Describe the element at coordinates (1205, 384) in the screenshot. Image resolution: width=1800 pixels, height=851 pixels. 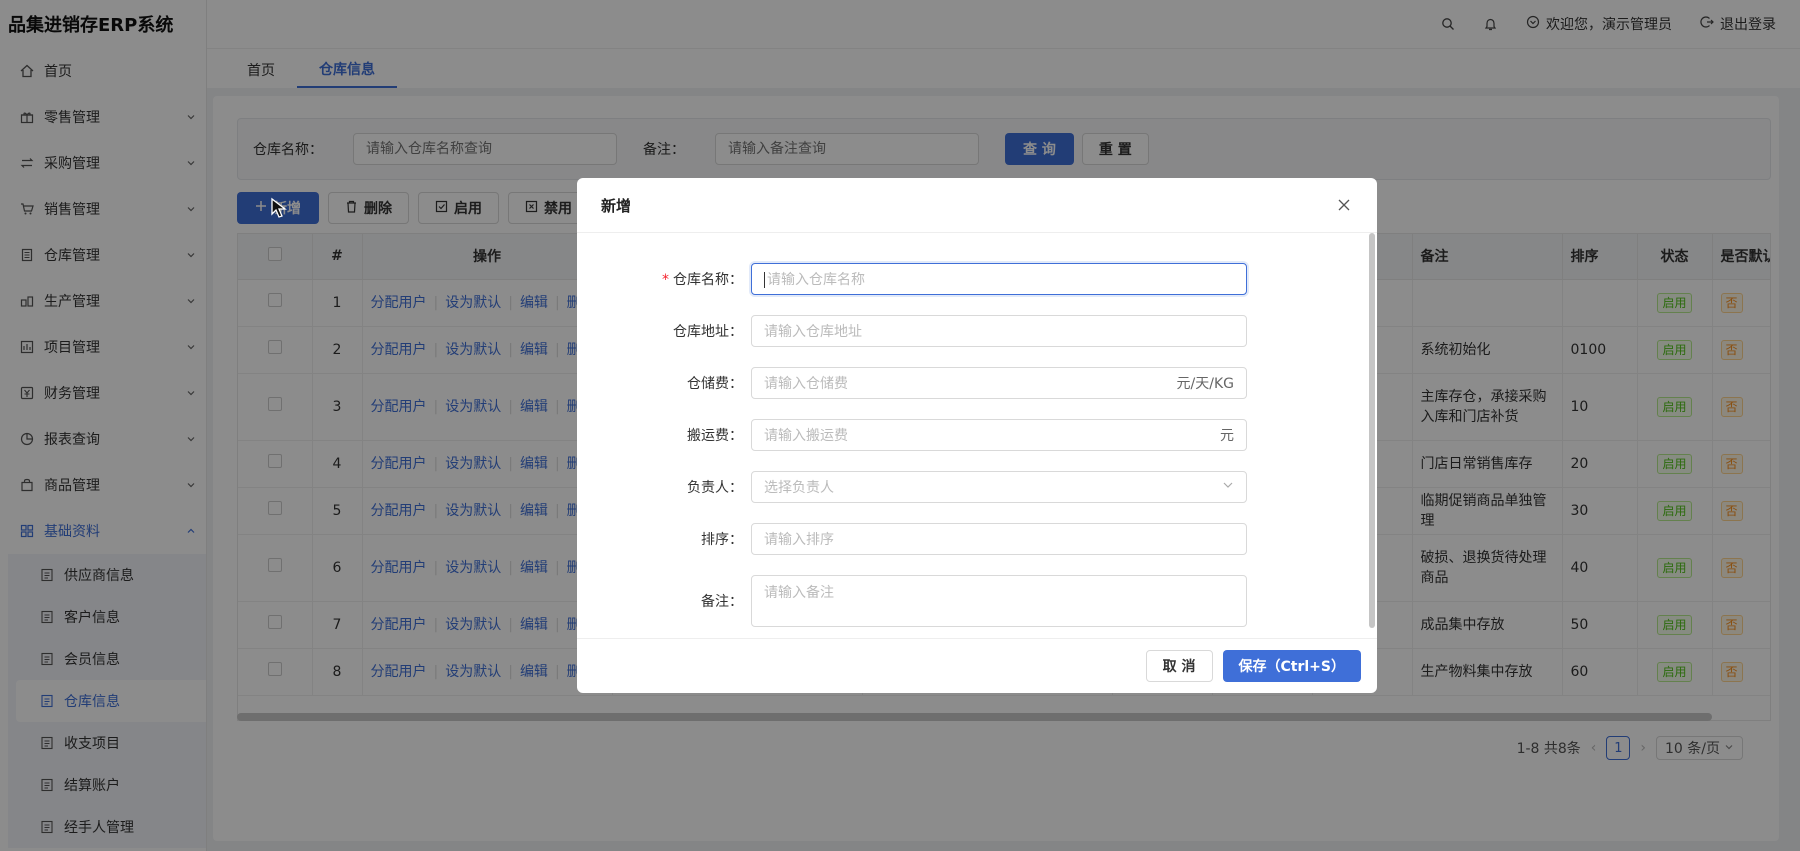
I see `storage-fee-suffix: 元/天/KG` at that location.